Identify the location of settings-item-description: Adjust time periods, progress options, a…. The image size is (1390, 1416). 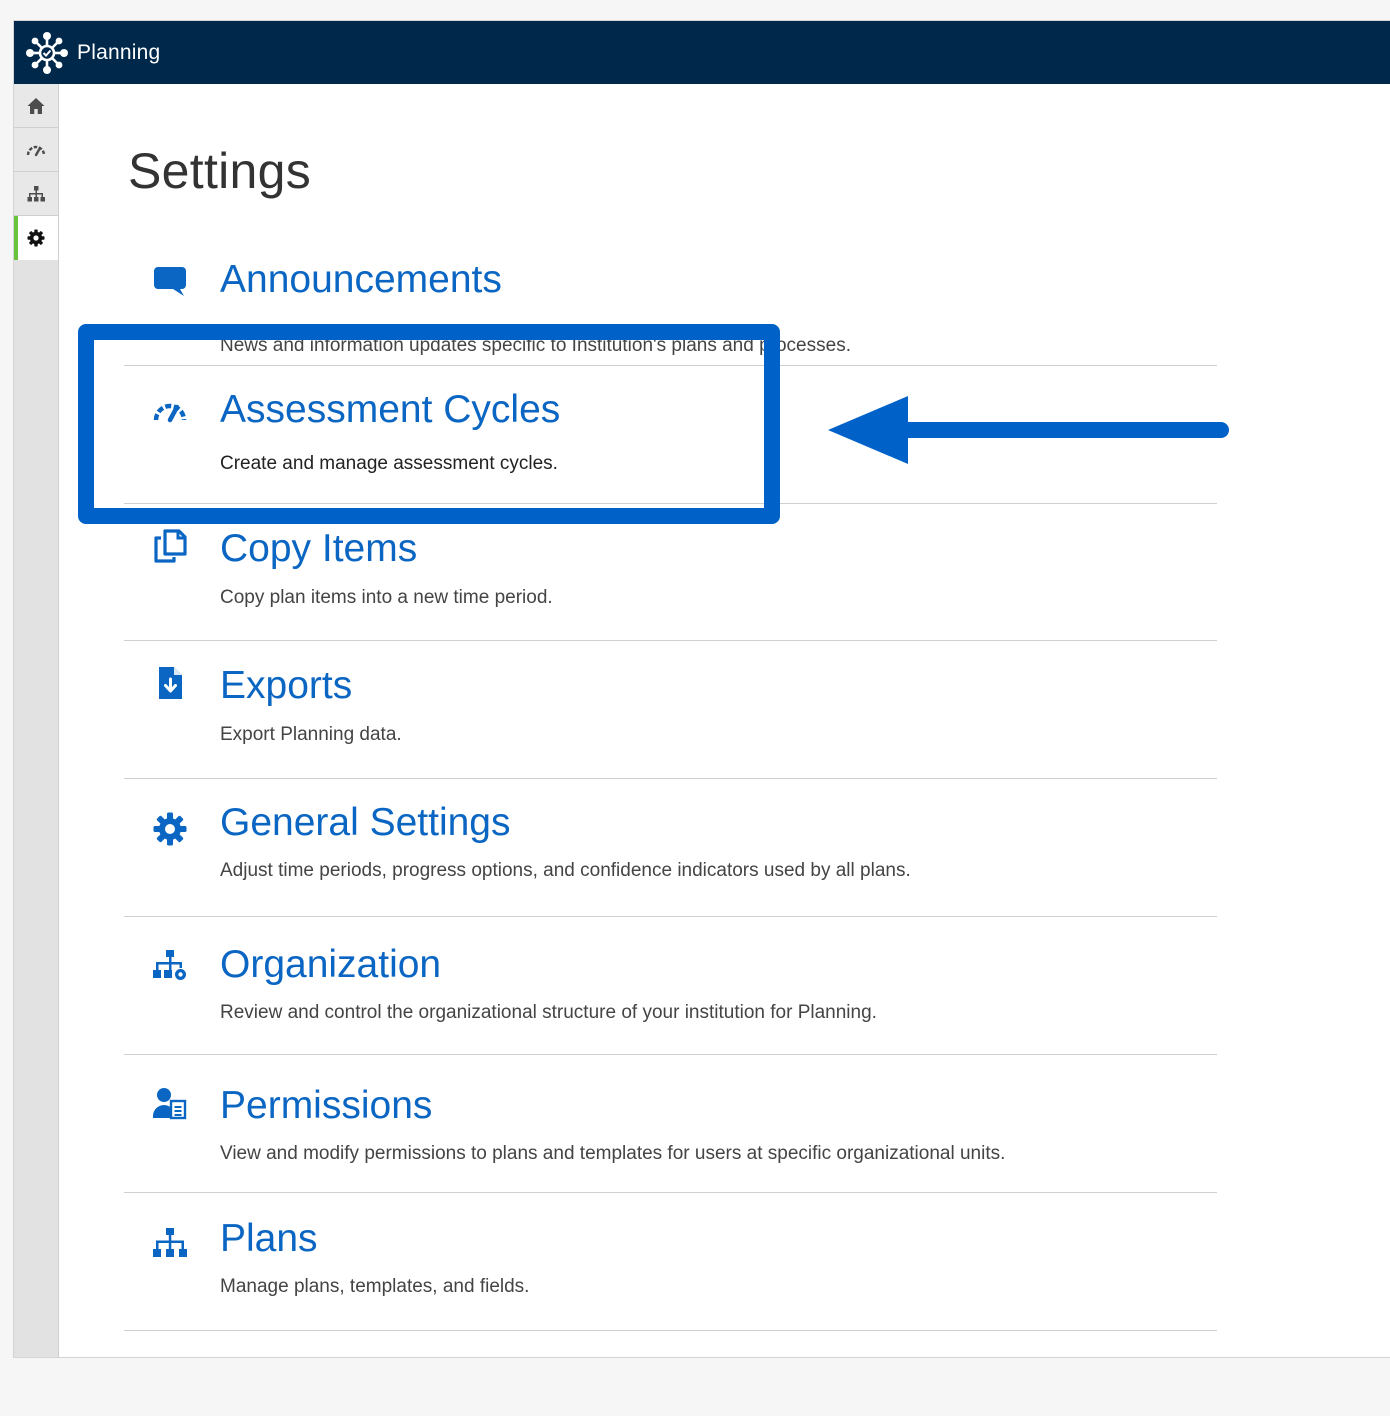
(565, 870).